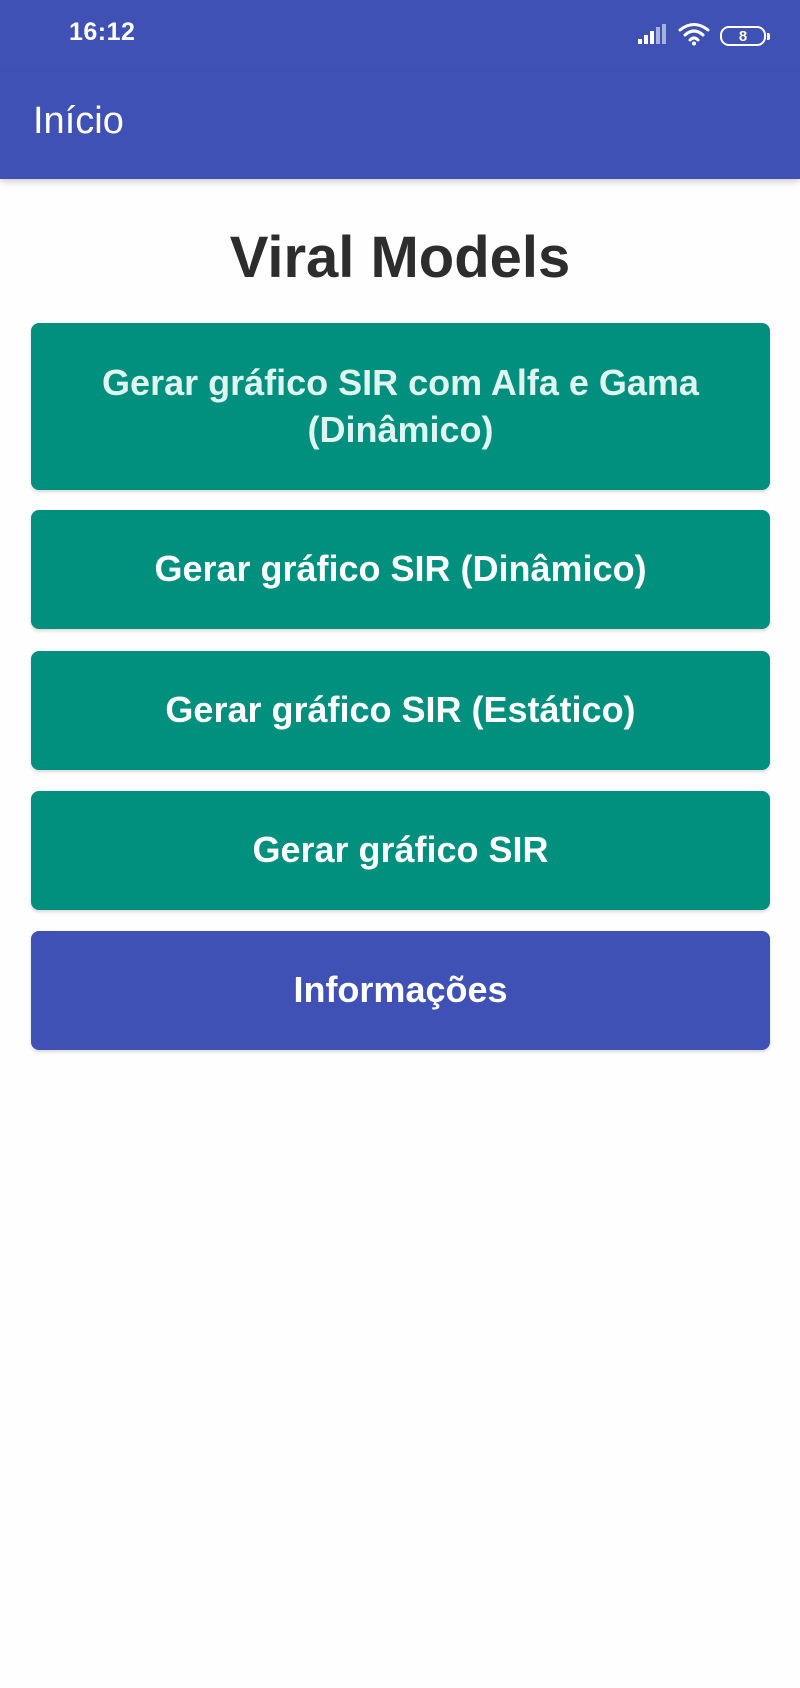  Describe the element at coordinates (653, 36) in the screenshot. I see `signal-icon` at that location.